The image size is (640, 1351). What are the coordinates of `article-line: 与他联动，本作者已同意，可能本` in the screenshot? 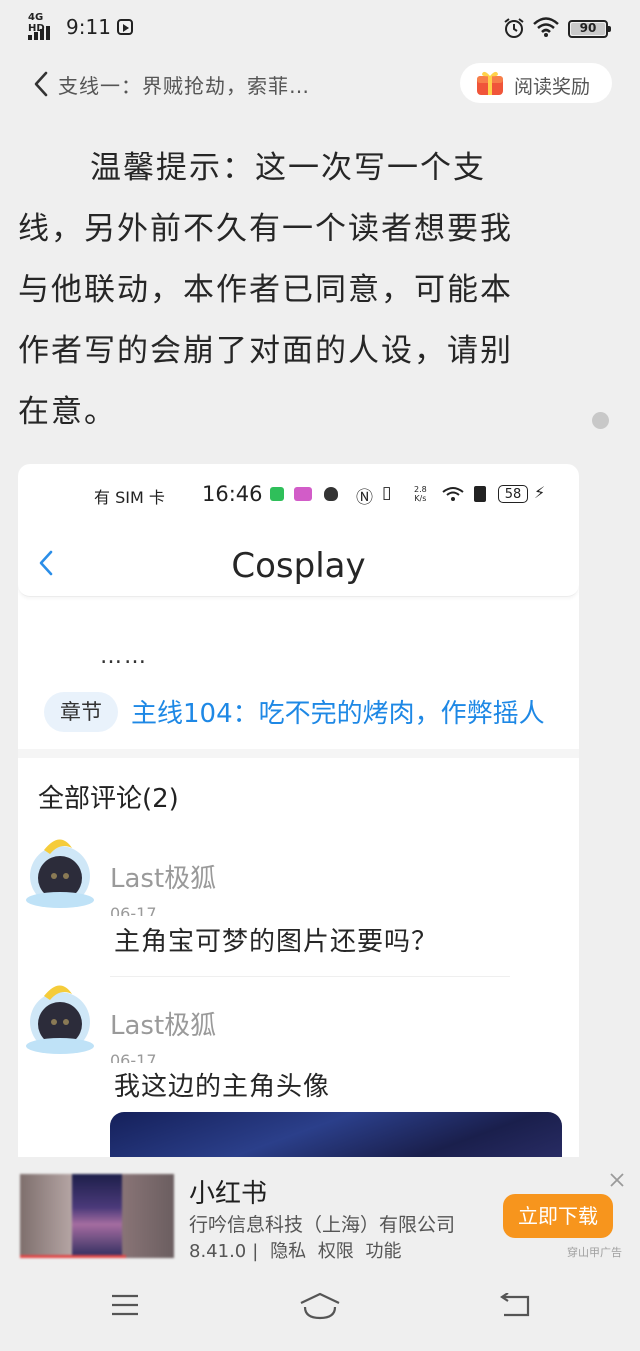 It's located at (265, 290).